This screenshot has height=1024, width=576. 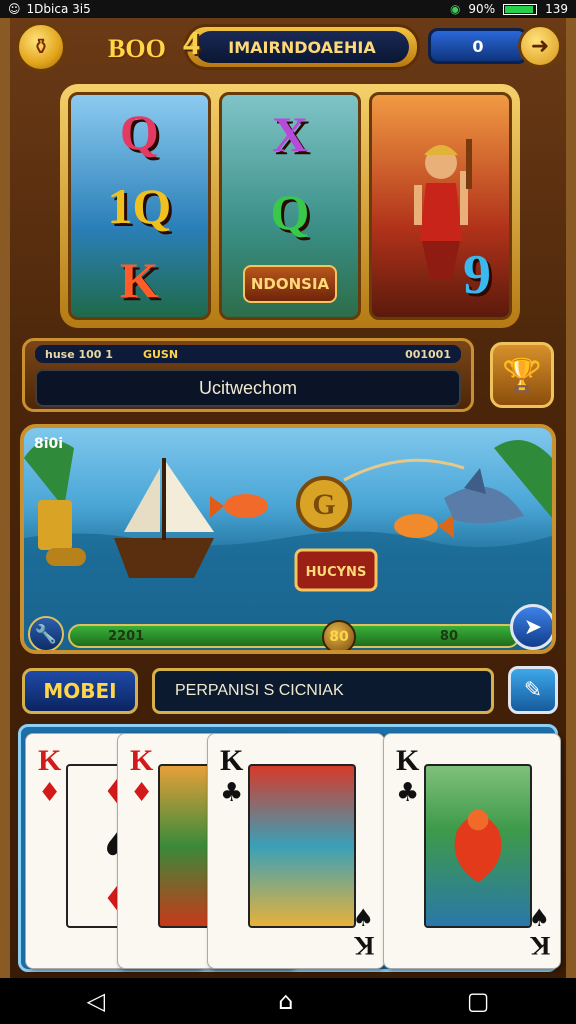 I want to click on center-badge: HUCYNS, so click(x=336, y=570).